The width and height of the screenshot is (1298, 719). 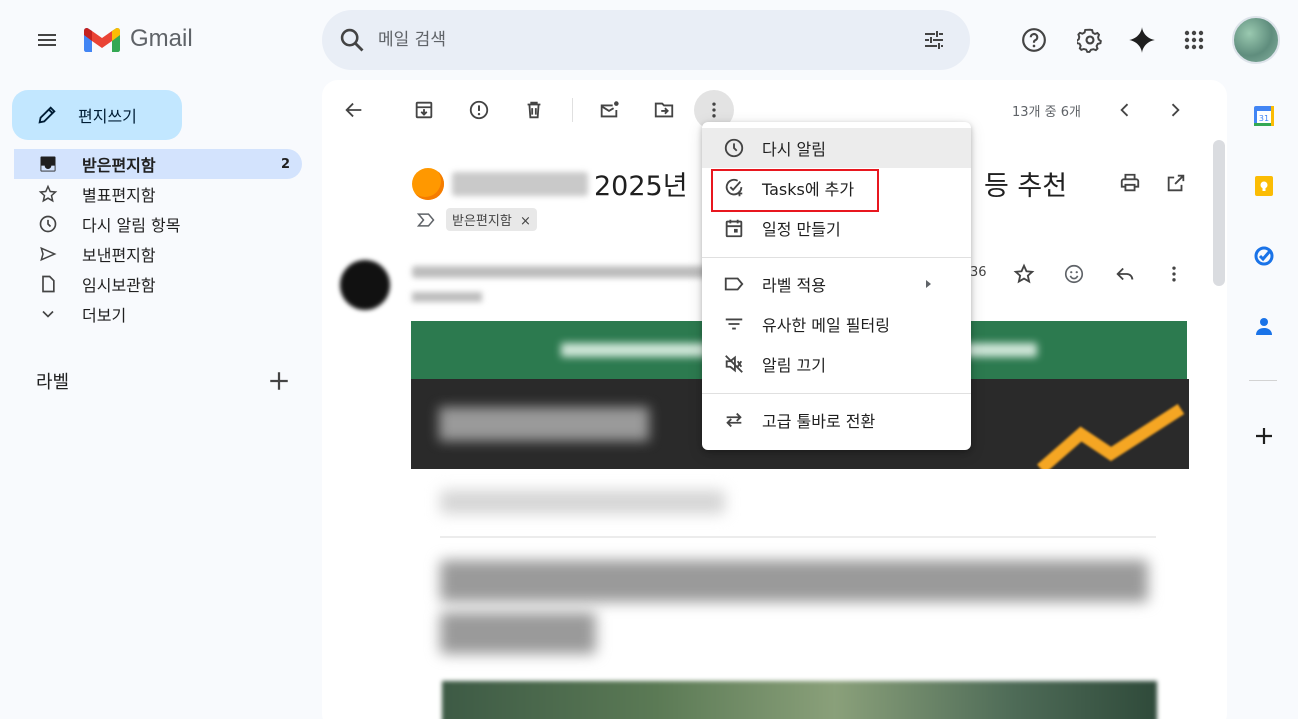 I want to click on label-chip-text: 받은편지함, so click(x=482, y=221).